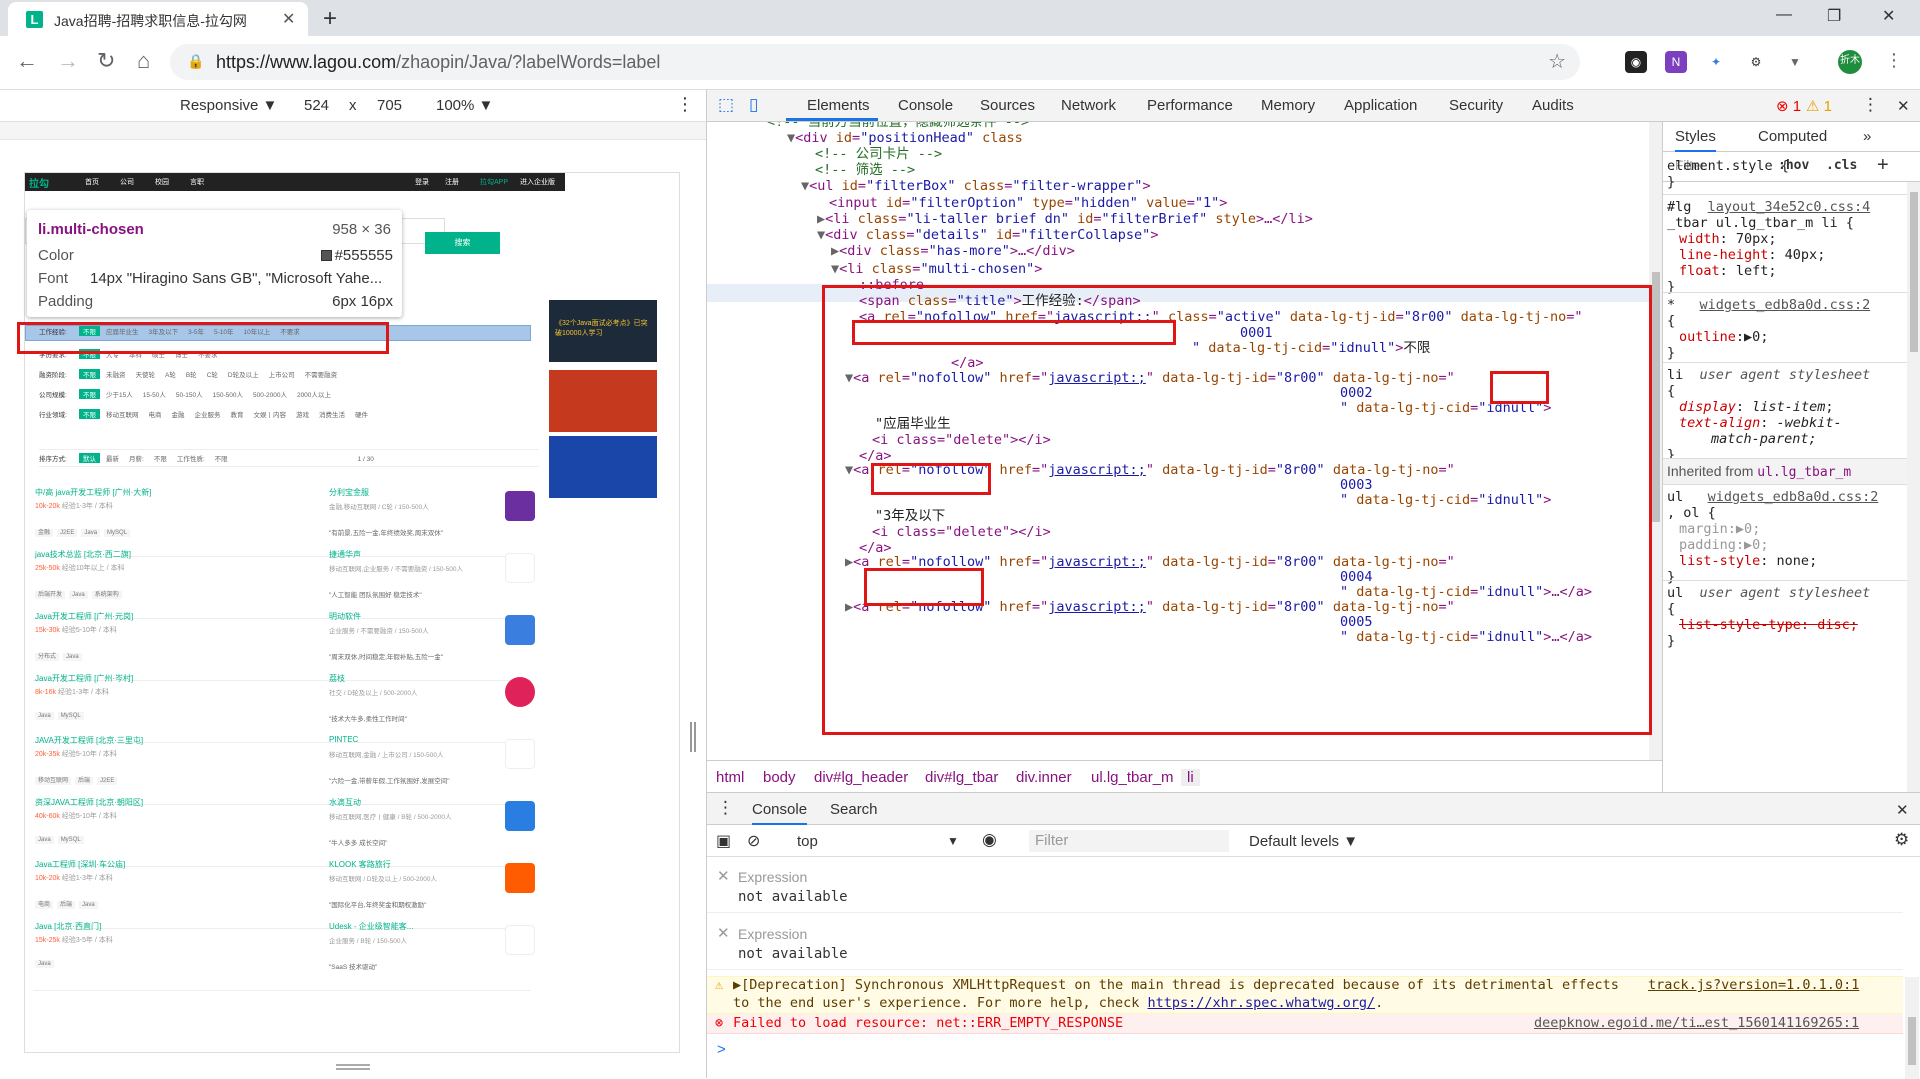  Describe the element at coordinates (838, 105) in the screenshot. I see `tab-elements: Elements` at that location.